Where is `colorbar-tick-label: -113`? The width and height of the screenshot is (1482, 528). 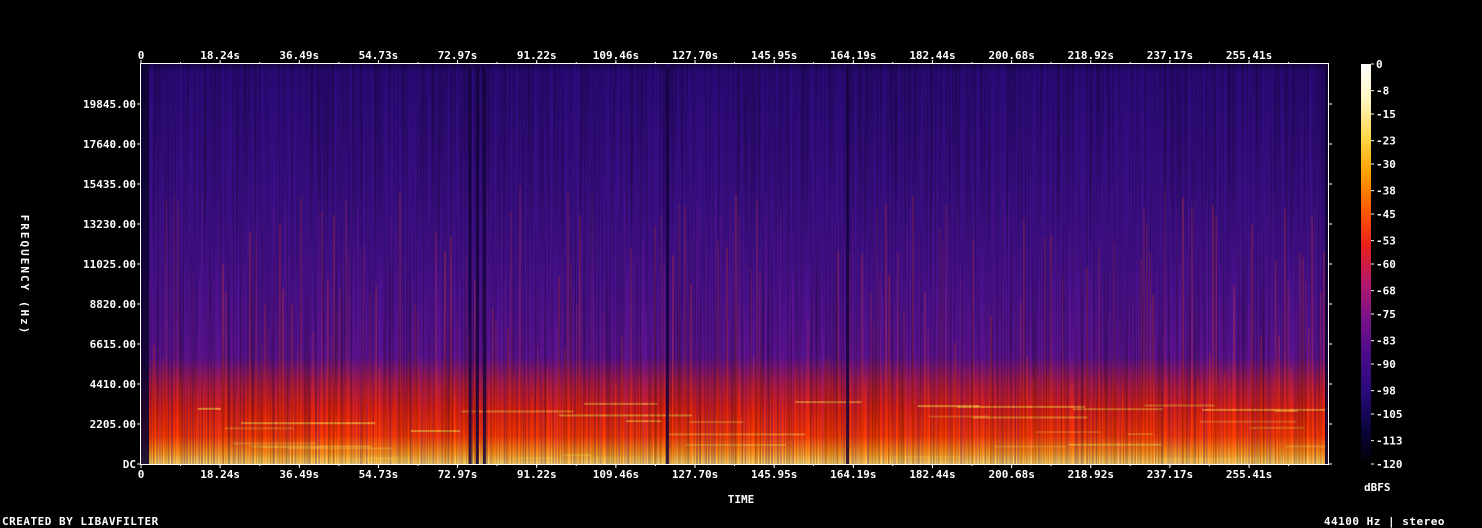
colorbar-tick-label: -113 is located at coordinates (1389, 441).